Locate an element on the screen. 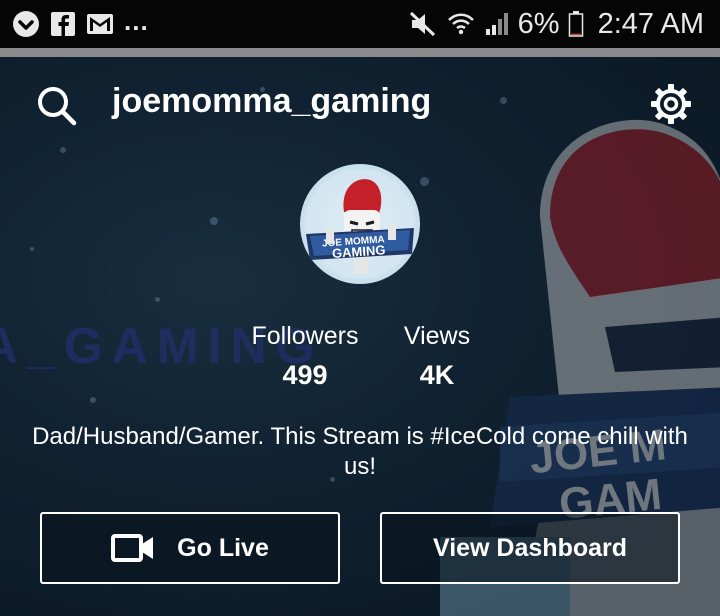 The height and width of the screenshot is (616, 720). channel-logo-image: JOE MOMMA GAMING is located at coordinates (360, 224).